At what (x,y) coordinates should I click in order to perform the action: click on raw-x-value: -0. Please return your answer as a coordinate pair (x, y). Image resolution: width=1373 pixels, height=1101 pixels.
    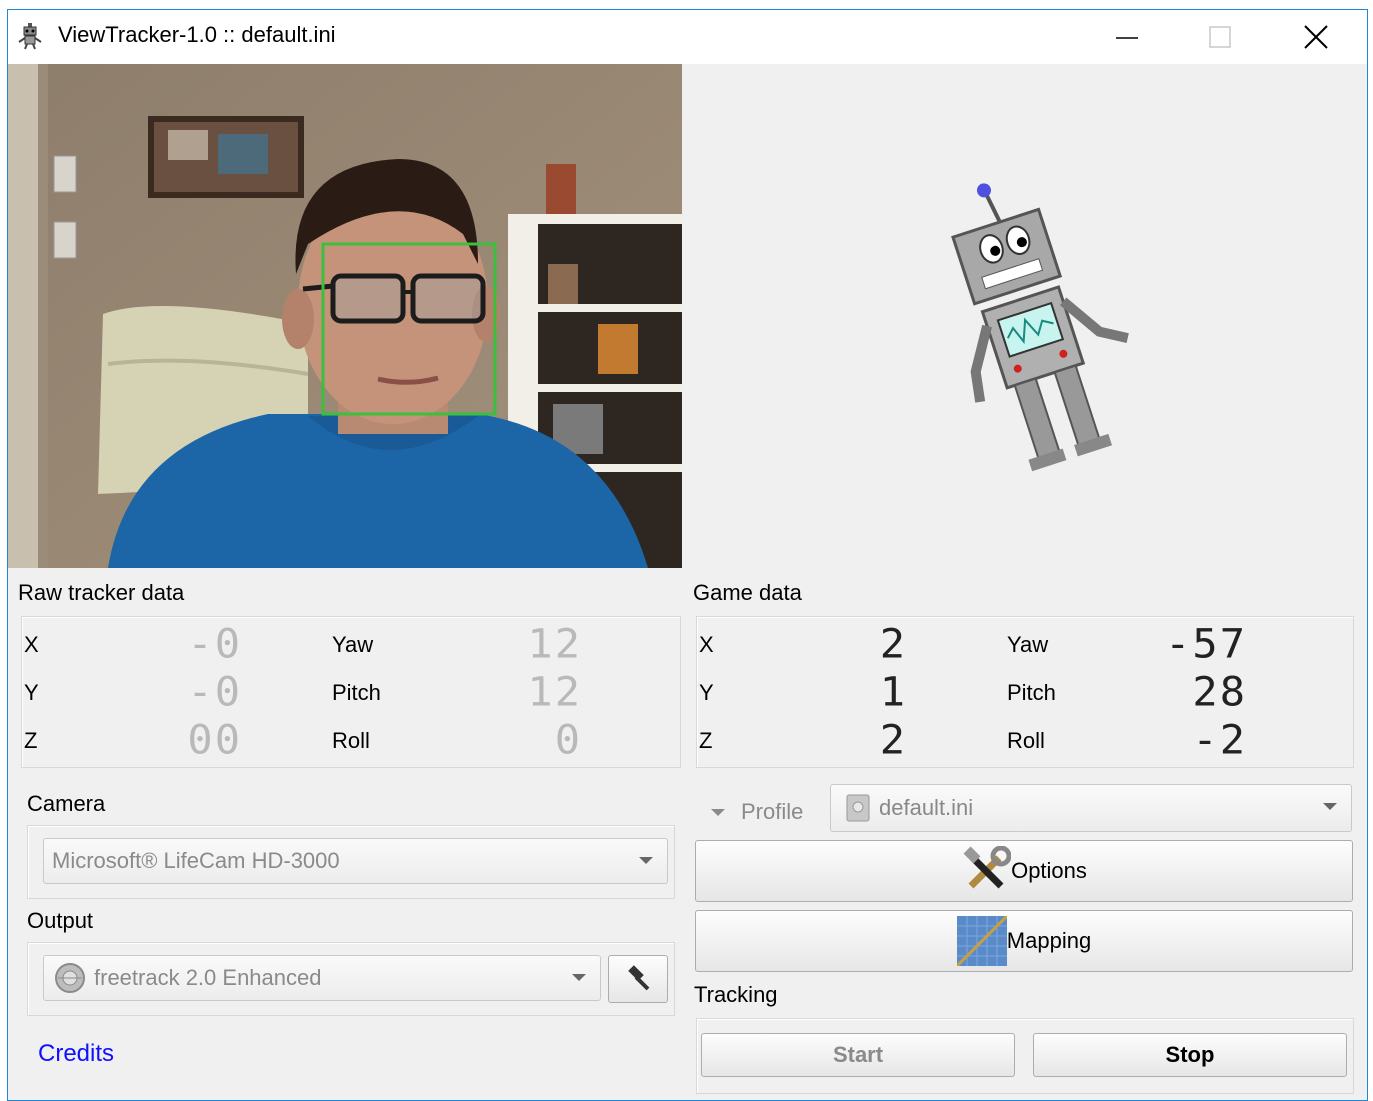
    Looking at the image, I should click on (214, 643).